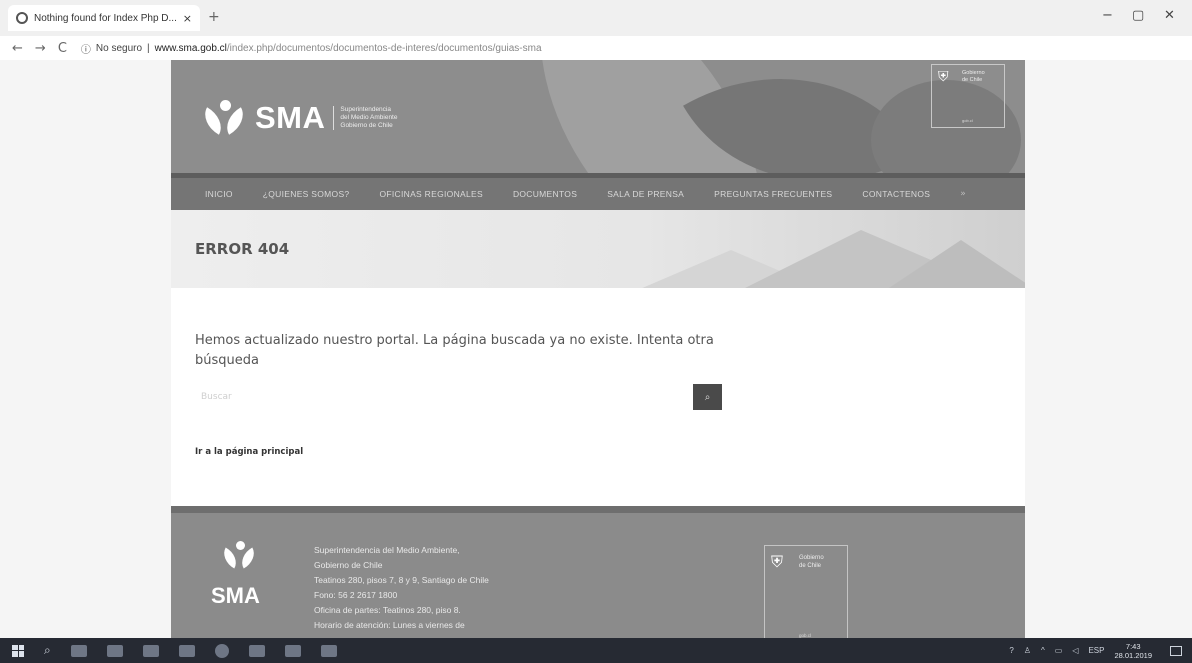 This screenshot has height=663, width=1192. What do you see at coordinates (242, 249) in the screenshot?
I see `page-title: ERROR 404` at bounding box center [242, 249].